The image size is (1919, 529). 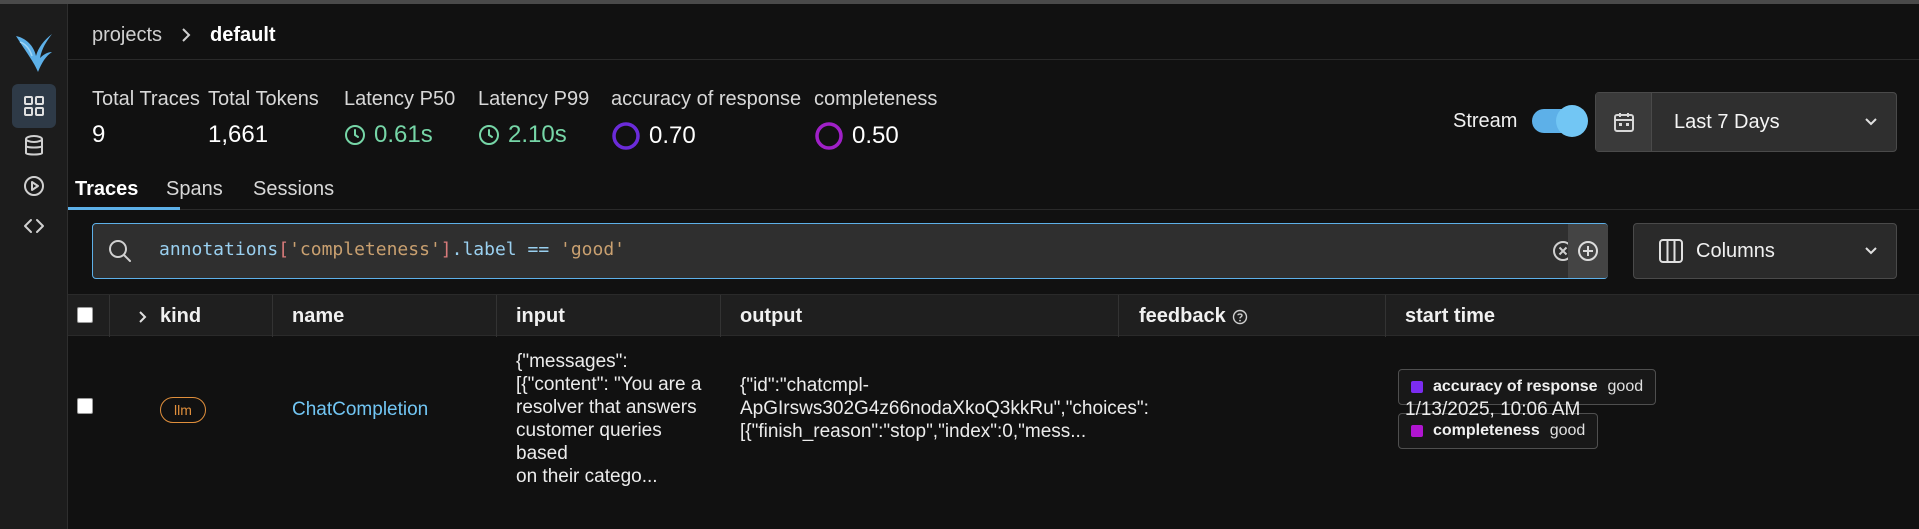 What do you see at coordinates (505, 249) in the screenshot?
I see `filter-middle: .label ==` at bounding box center [505, 249].